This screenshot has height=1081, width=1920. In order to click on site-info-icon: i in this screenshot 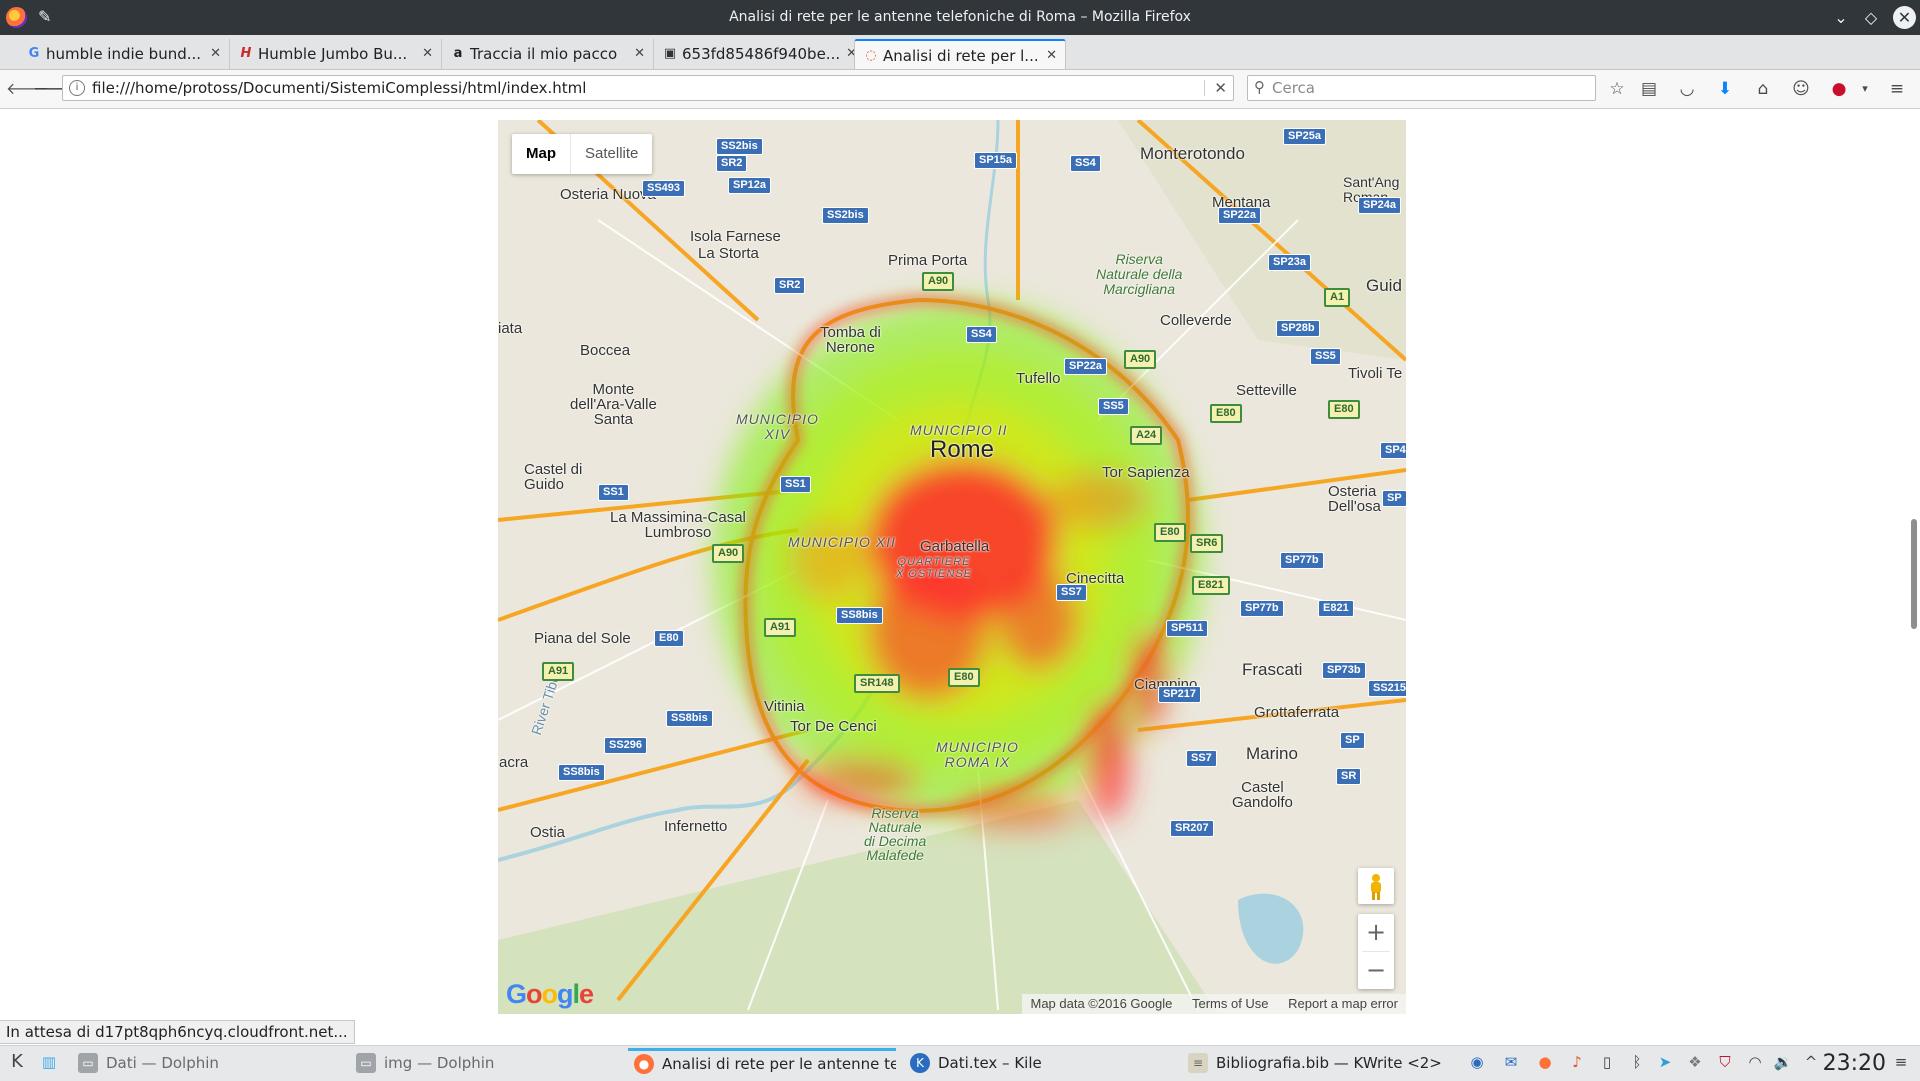, I will do `click(77, 88)`.